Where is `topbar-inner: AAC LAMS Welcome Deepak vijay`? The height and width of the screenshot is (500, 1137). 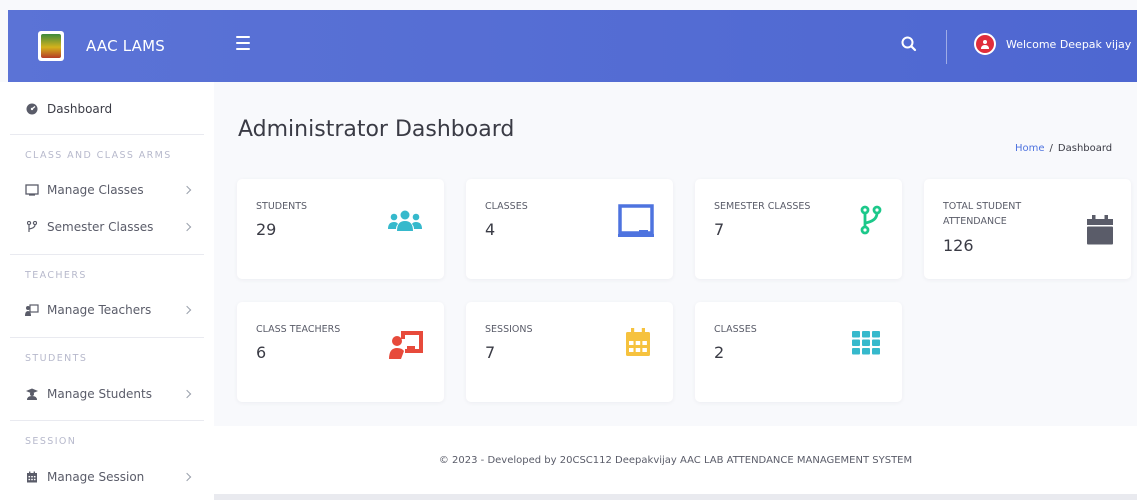 topbar-inner: AAC LAMS Welcome Deepak vijay is located at coordinates (572, 46).